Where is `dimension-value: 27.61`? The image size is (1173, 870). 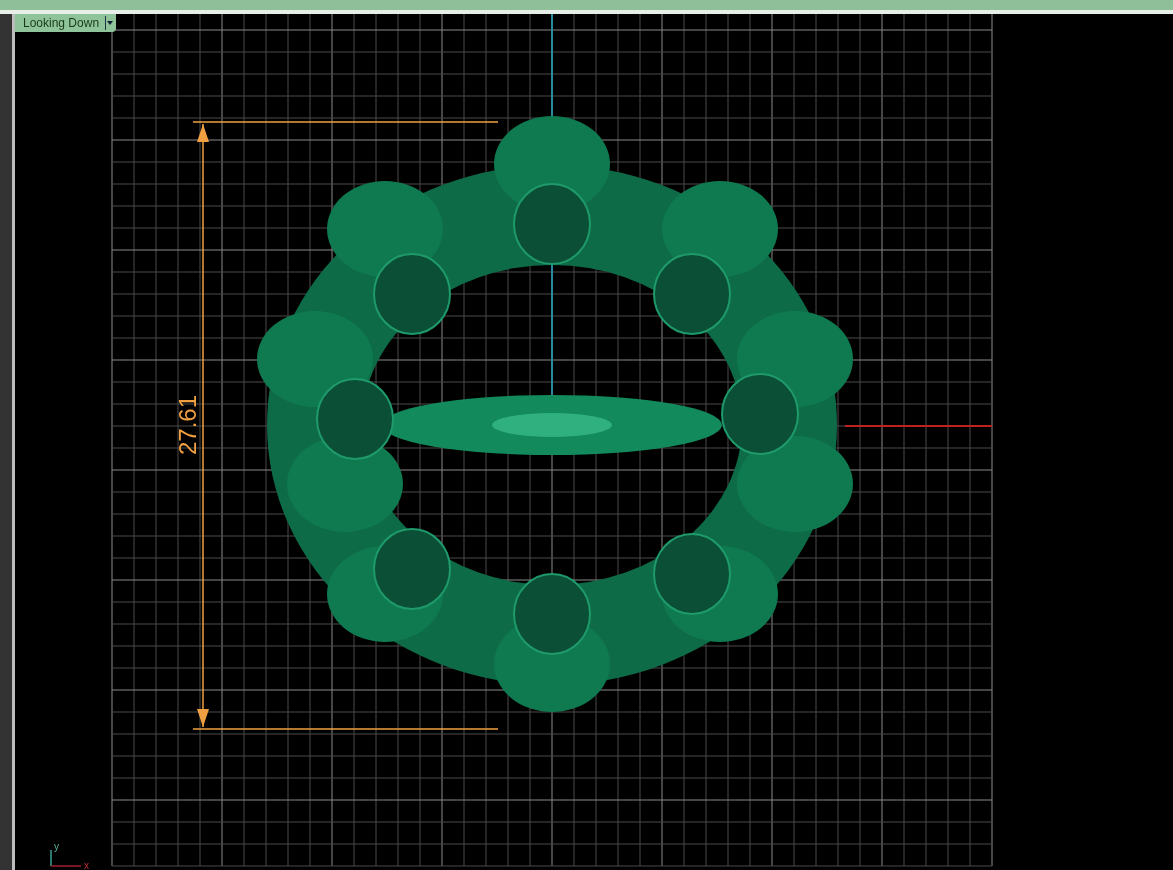 dimension-value: 27.61 is located at coordinates (187, 425).